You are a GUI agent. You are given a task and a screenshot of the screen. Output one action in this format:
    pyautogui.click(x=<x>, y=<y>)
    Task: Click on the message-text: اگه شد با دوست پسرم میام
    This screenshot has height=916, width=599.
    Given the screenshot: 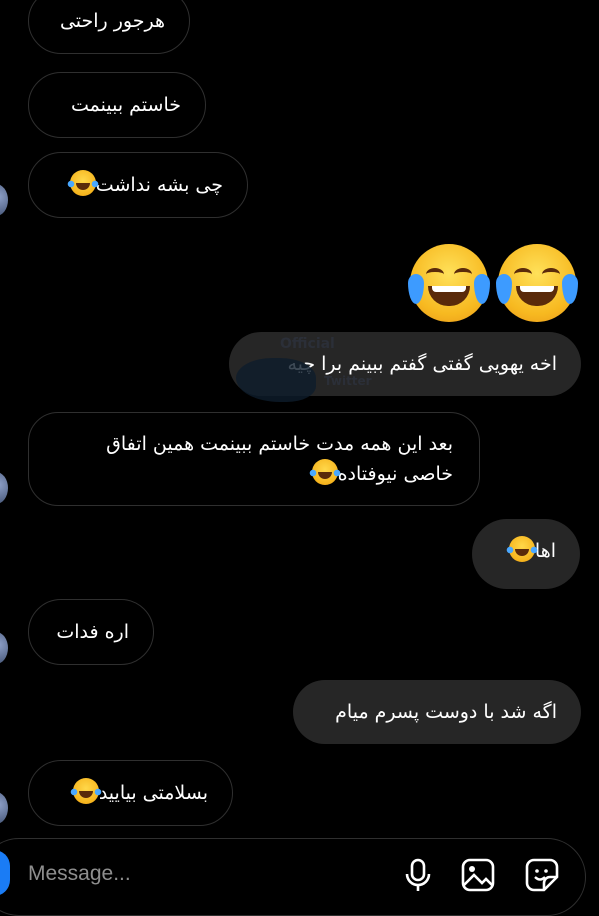 What is the action you would take?
    pyautogui.click(x=446, y=712)
    